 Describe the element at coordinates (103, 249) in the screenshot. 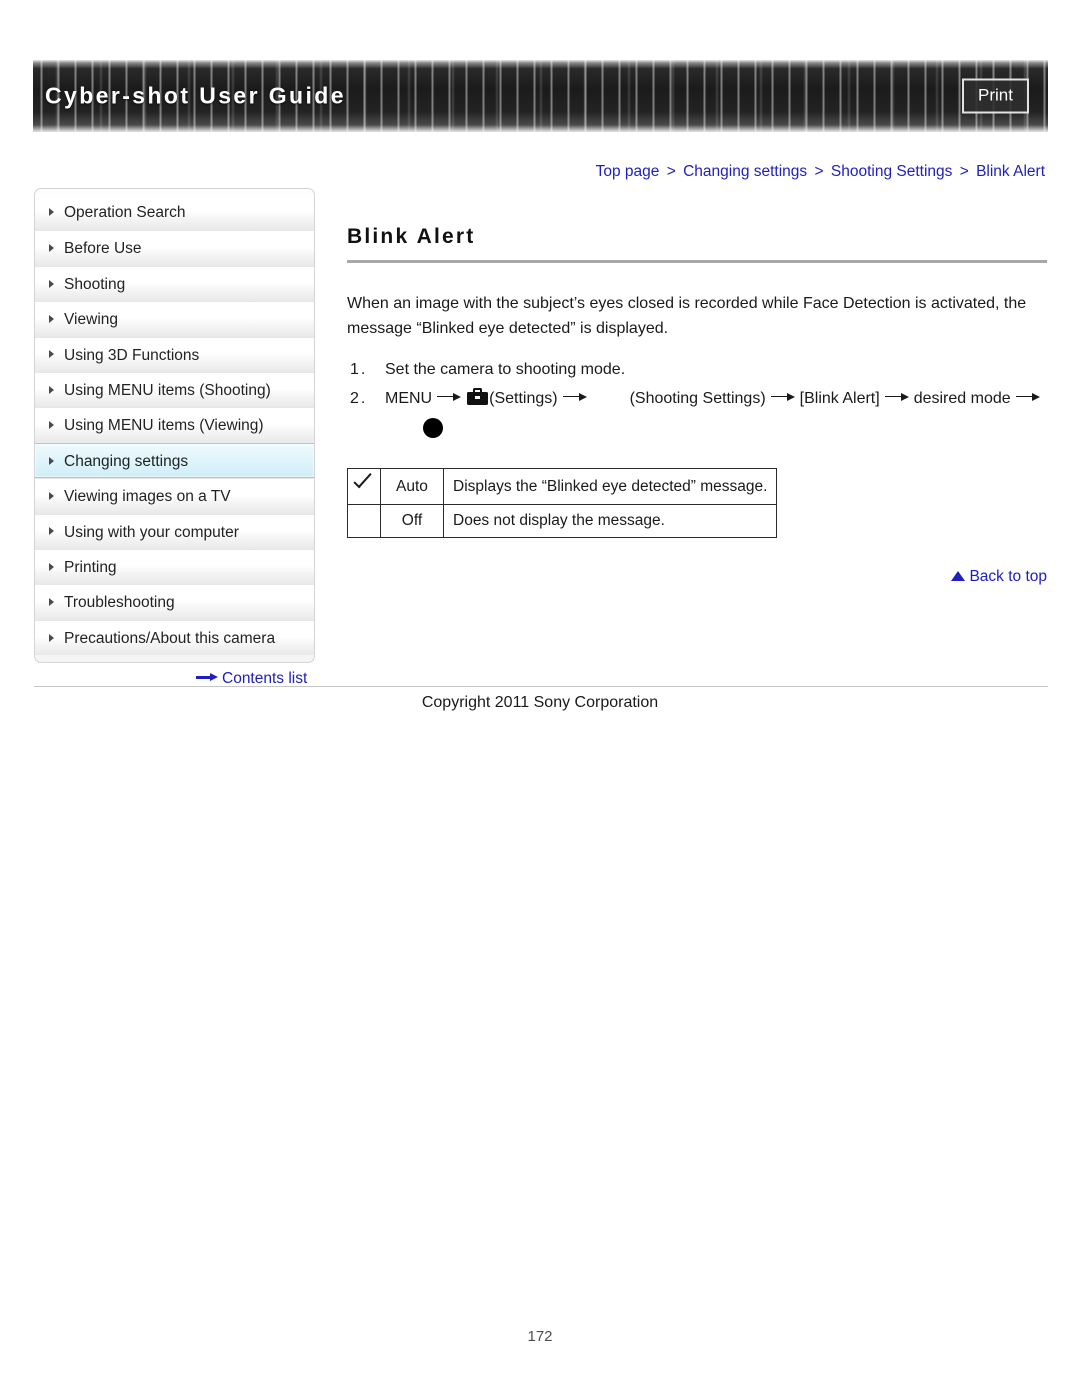

I see `sidebar-item-label: Before Use` at that location.